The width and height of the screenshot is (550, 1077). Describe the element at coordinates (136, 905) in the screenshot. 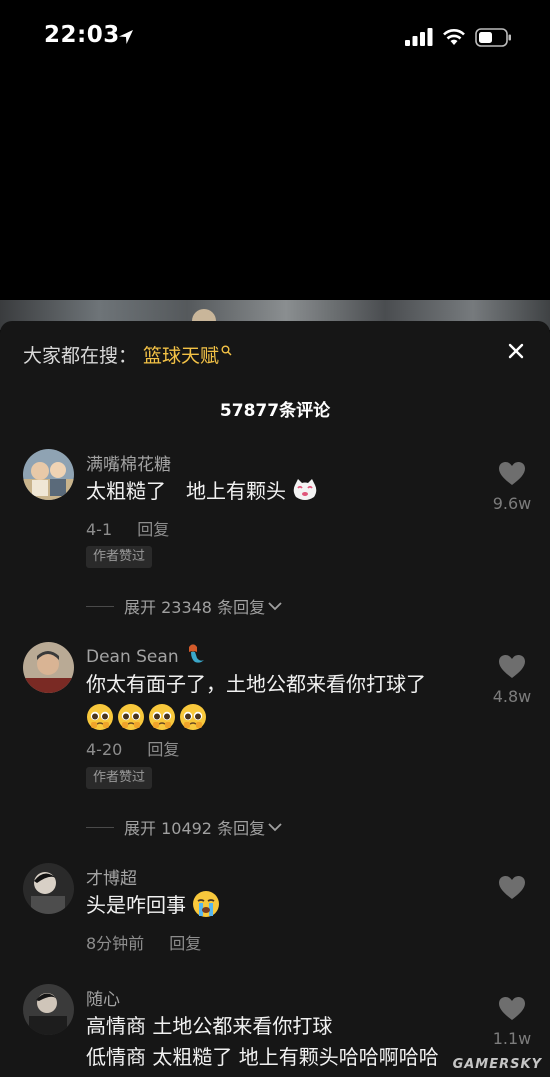

I see `comment-text-body: 头是咋回事` at that location.